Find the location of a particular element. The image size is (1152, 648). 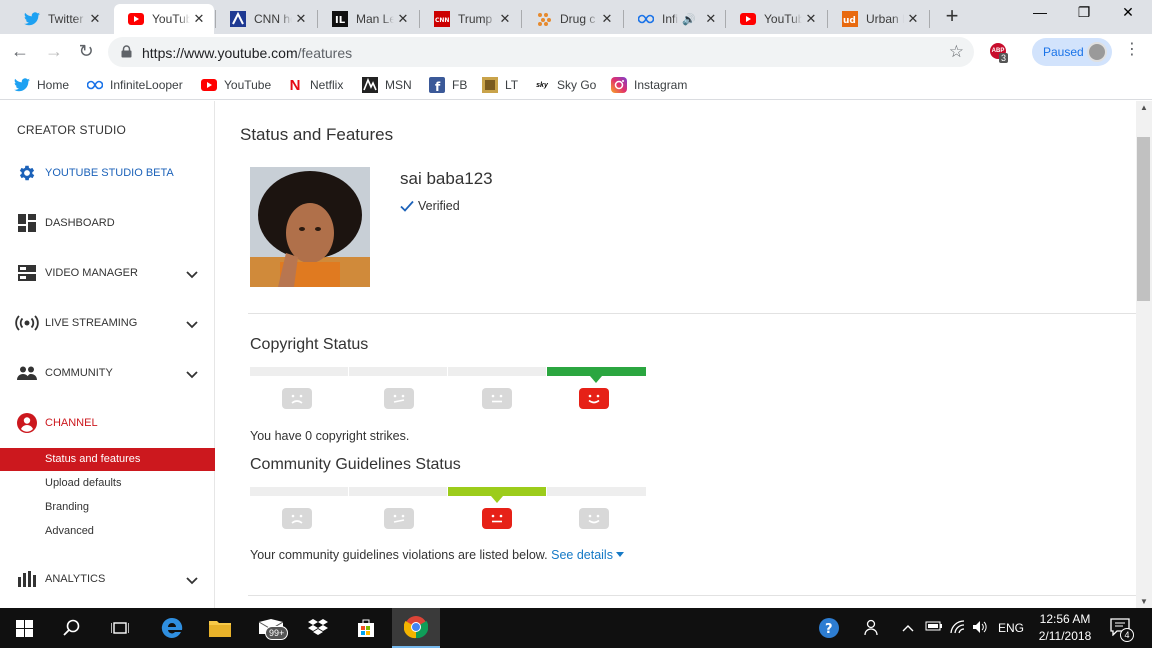

minimize-button: — is located at coordinates (1040, 12).